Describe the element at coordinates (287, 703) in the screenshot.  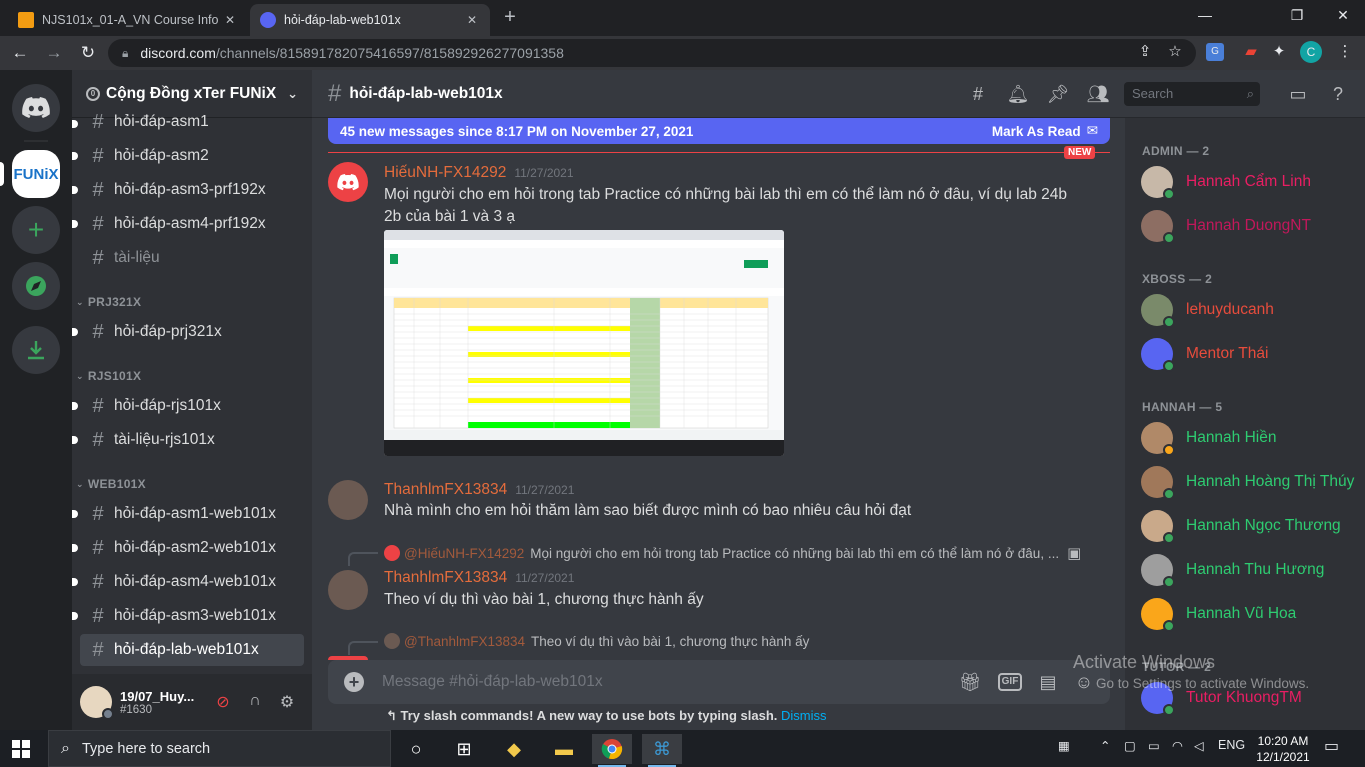
I see `settings-gear-icon: ⚙` at that location.